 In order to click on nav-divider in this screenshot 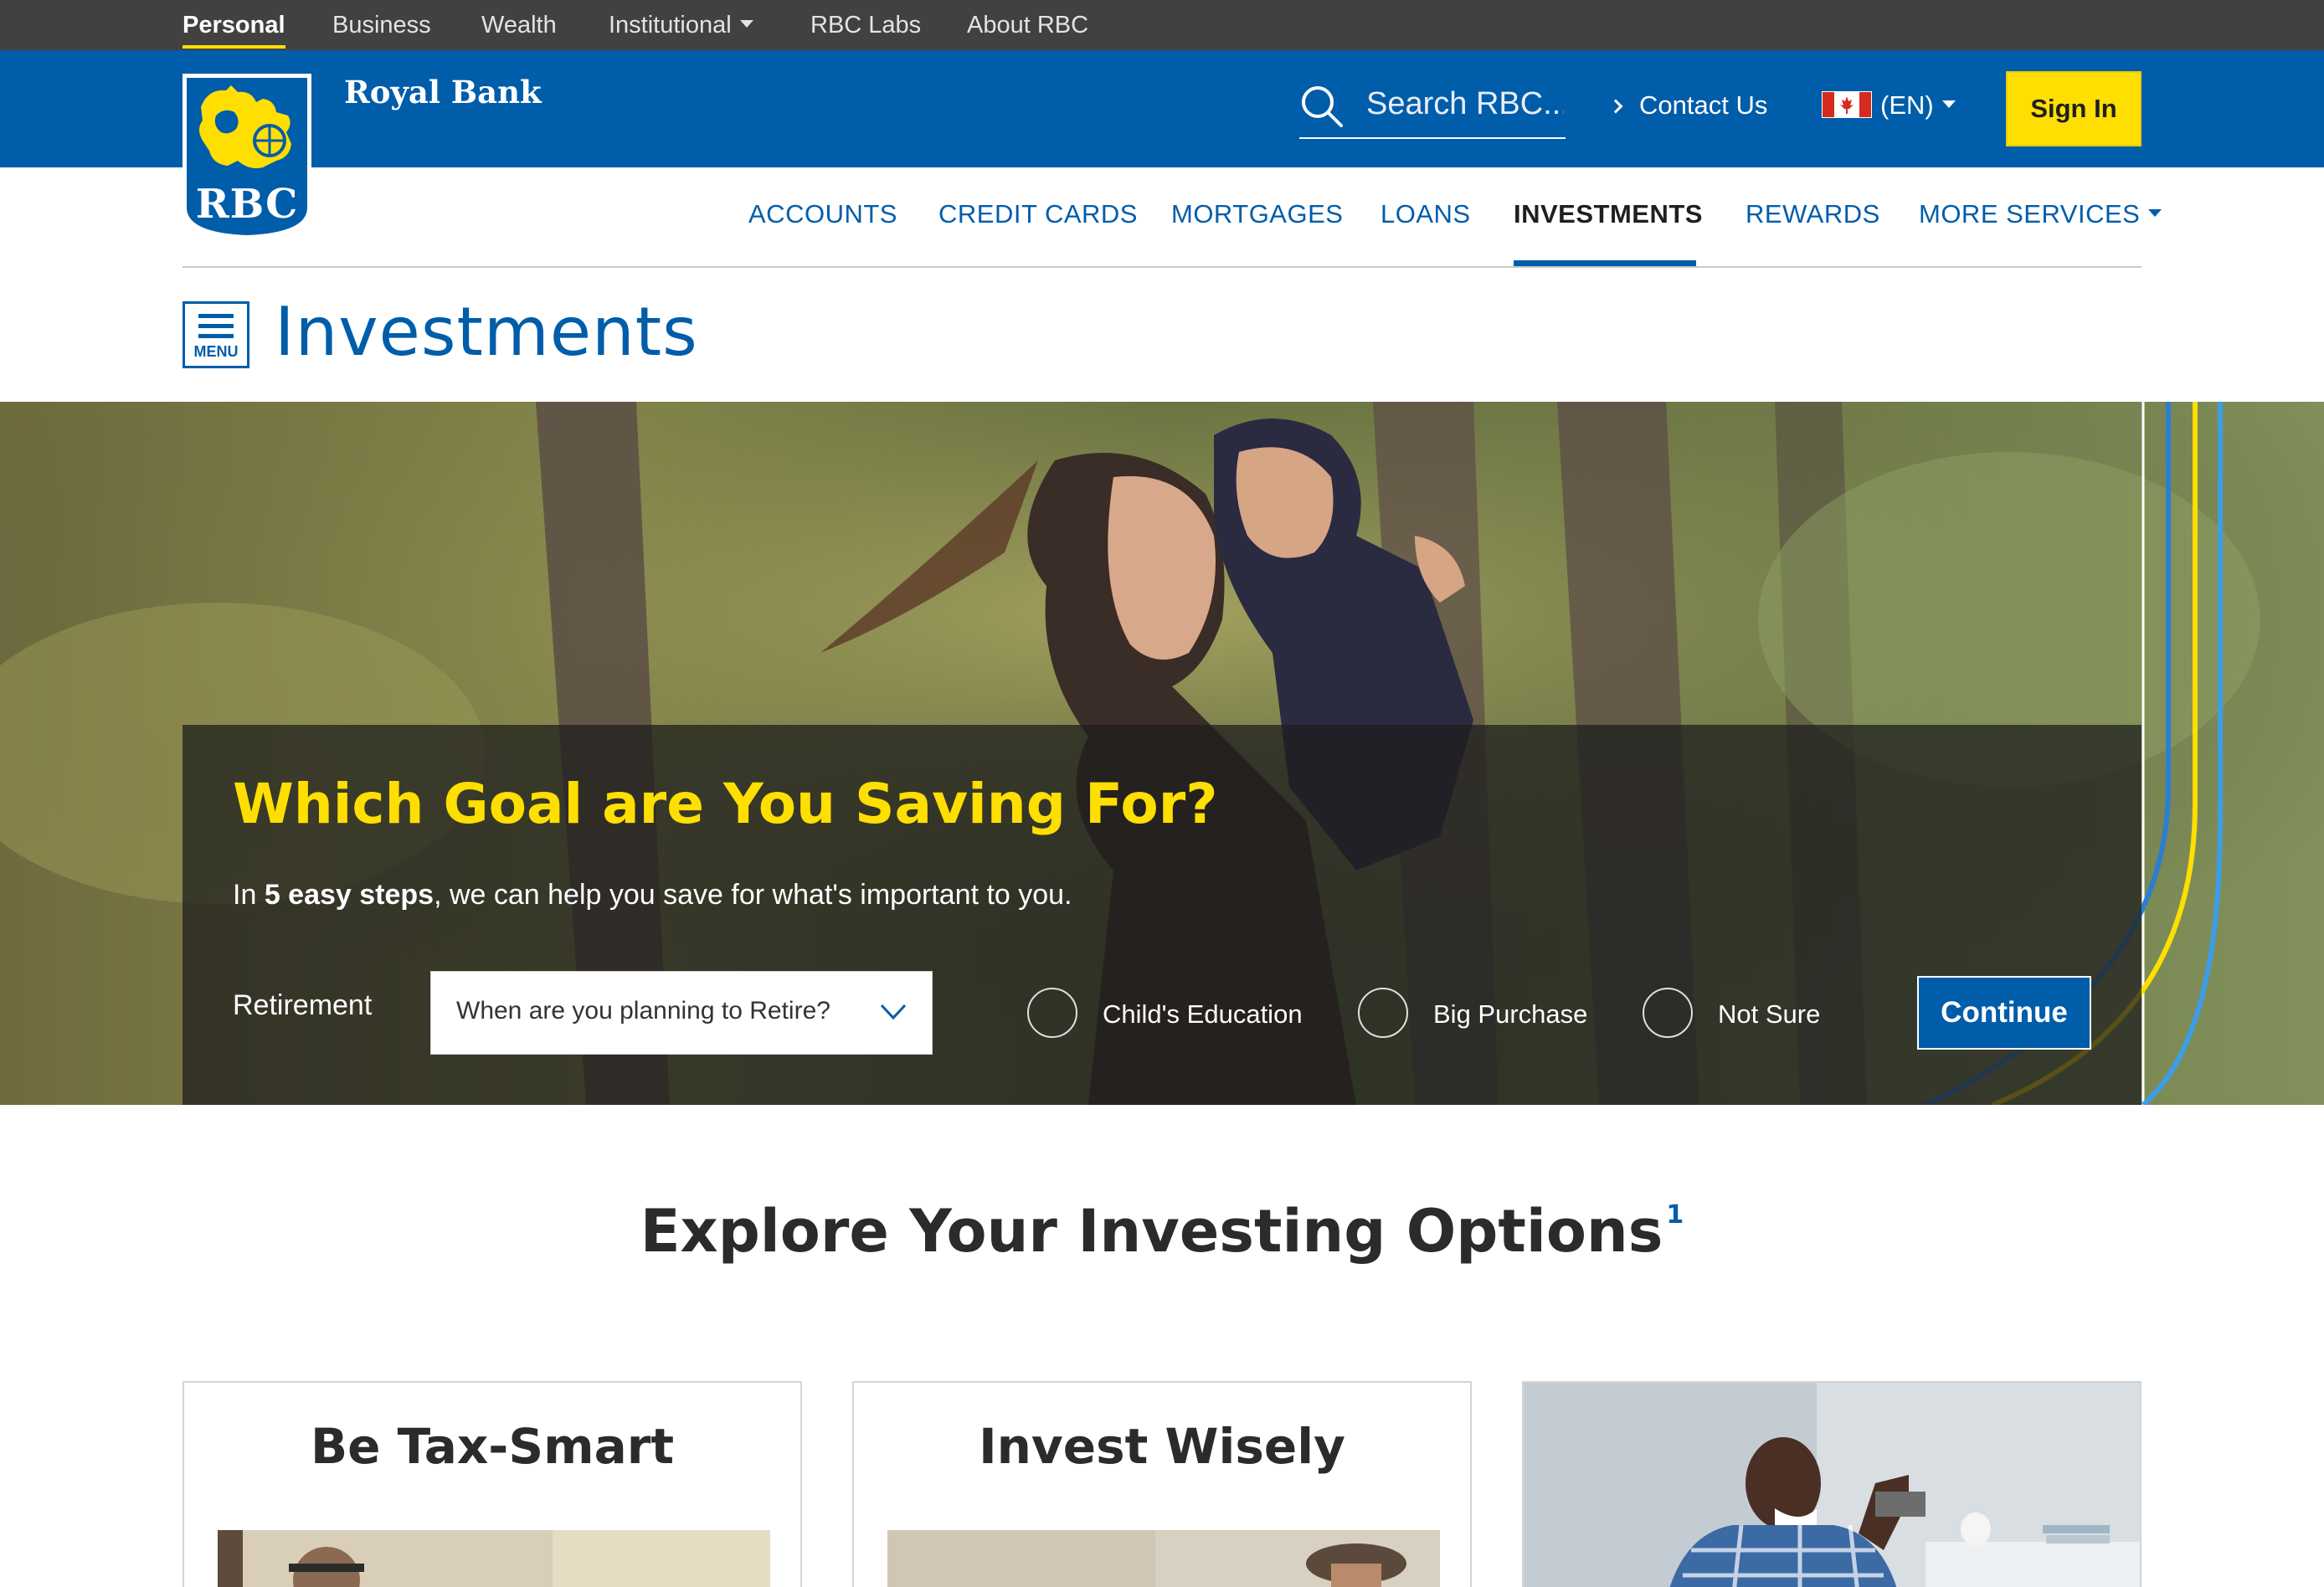, I will do `click(1162, 267)`.